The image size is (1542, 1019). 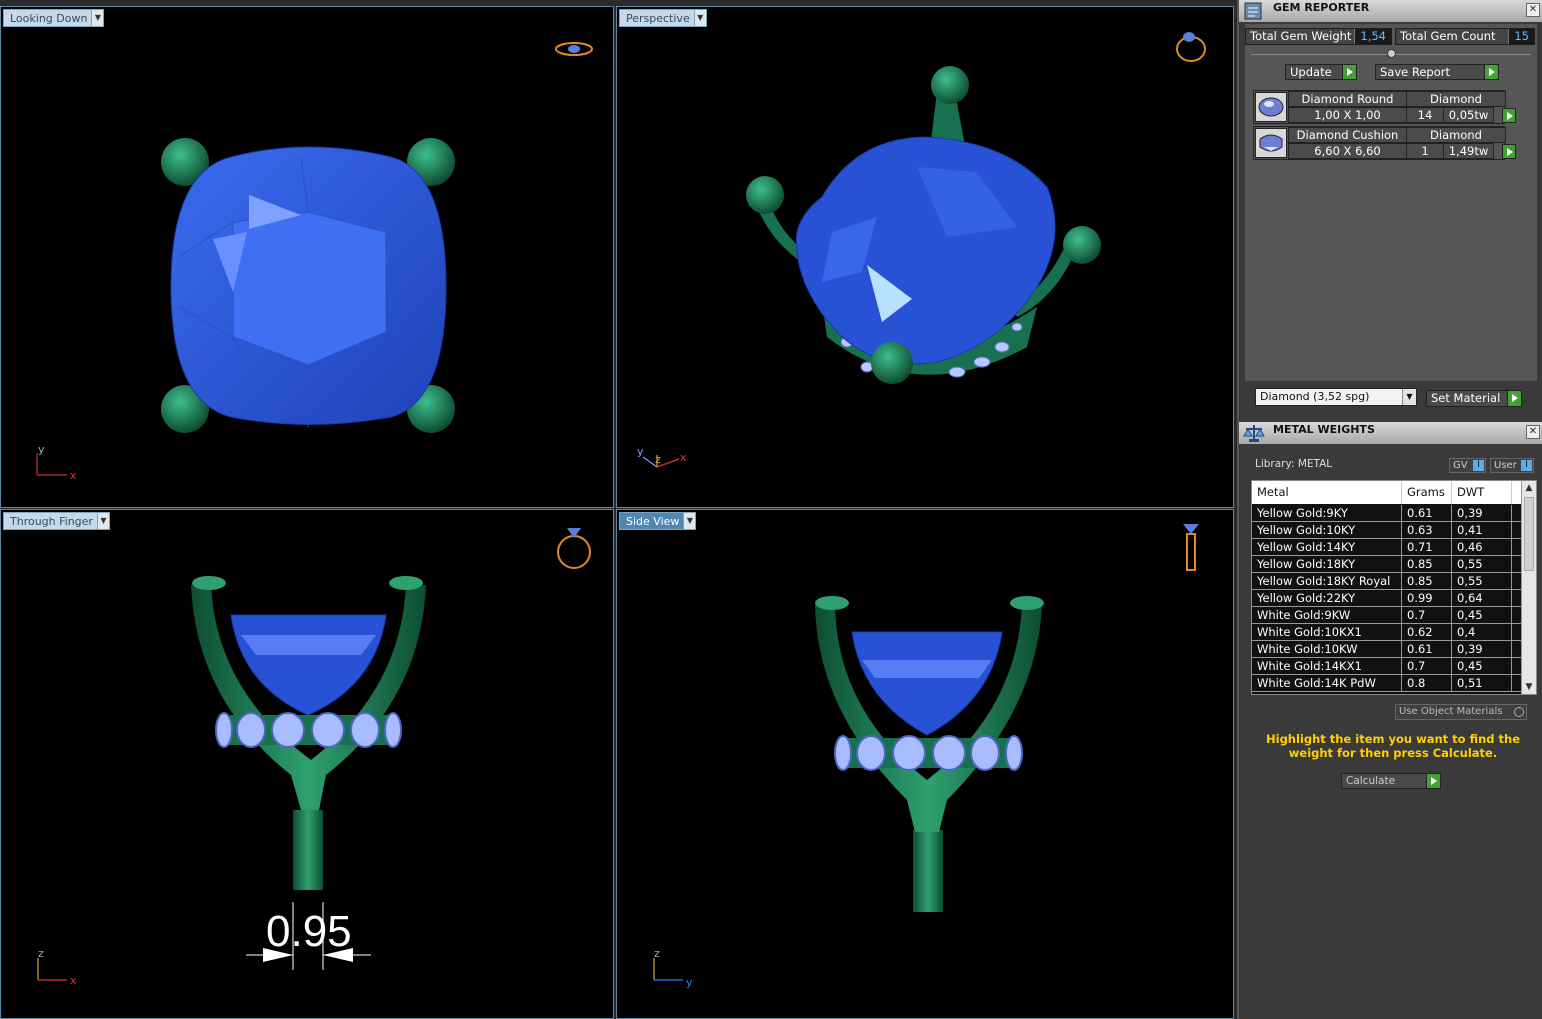 I want to click on grams-cell: 0.71, so click(x=1427, y=547).